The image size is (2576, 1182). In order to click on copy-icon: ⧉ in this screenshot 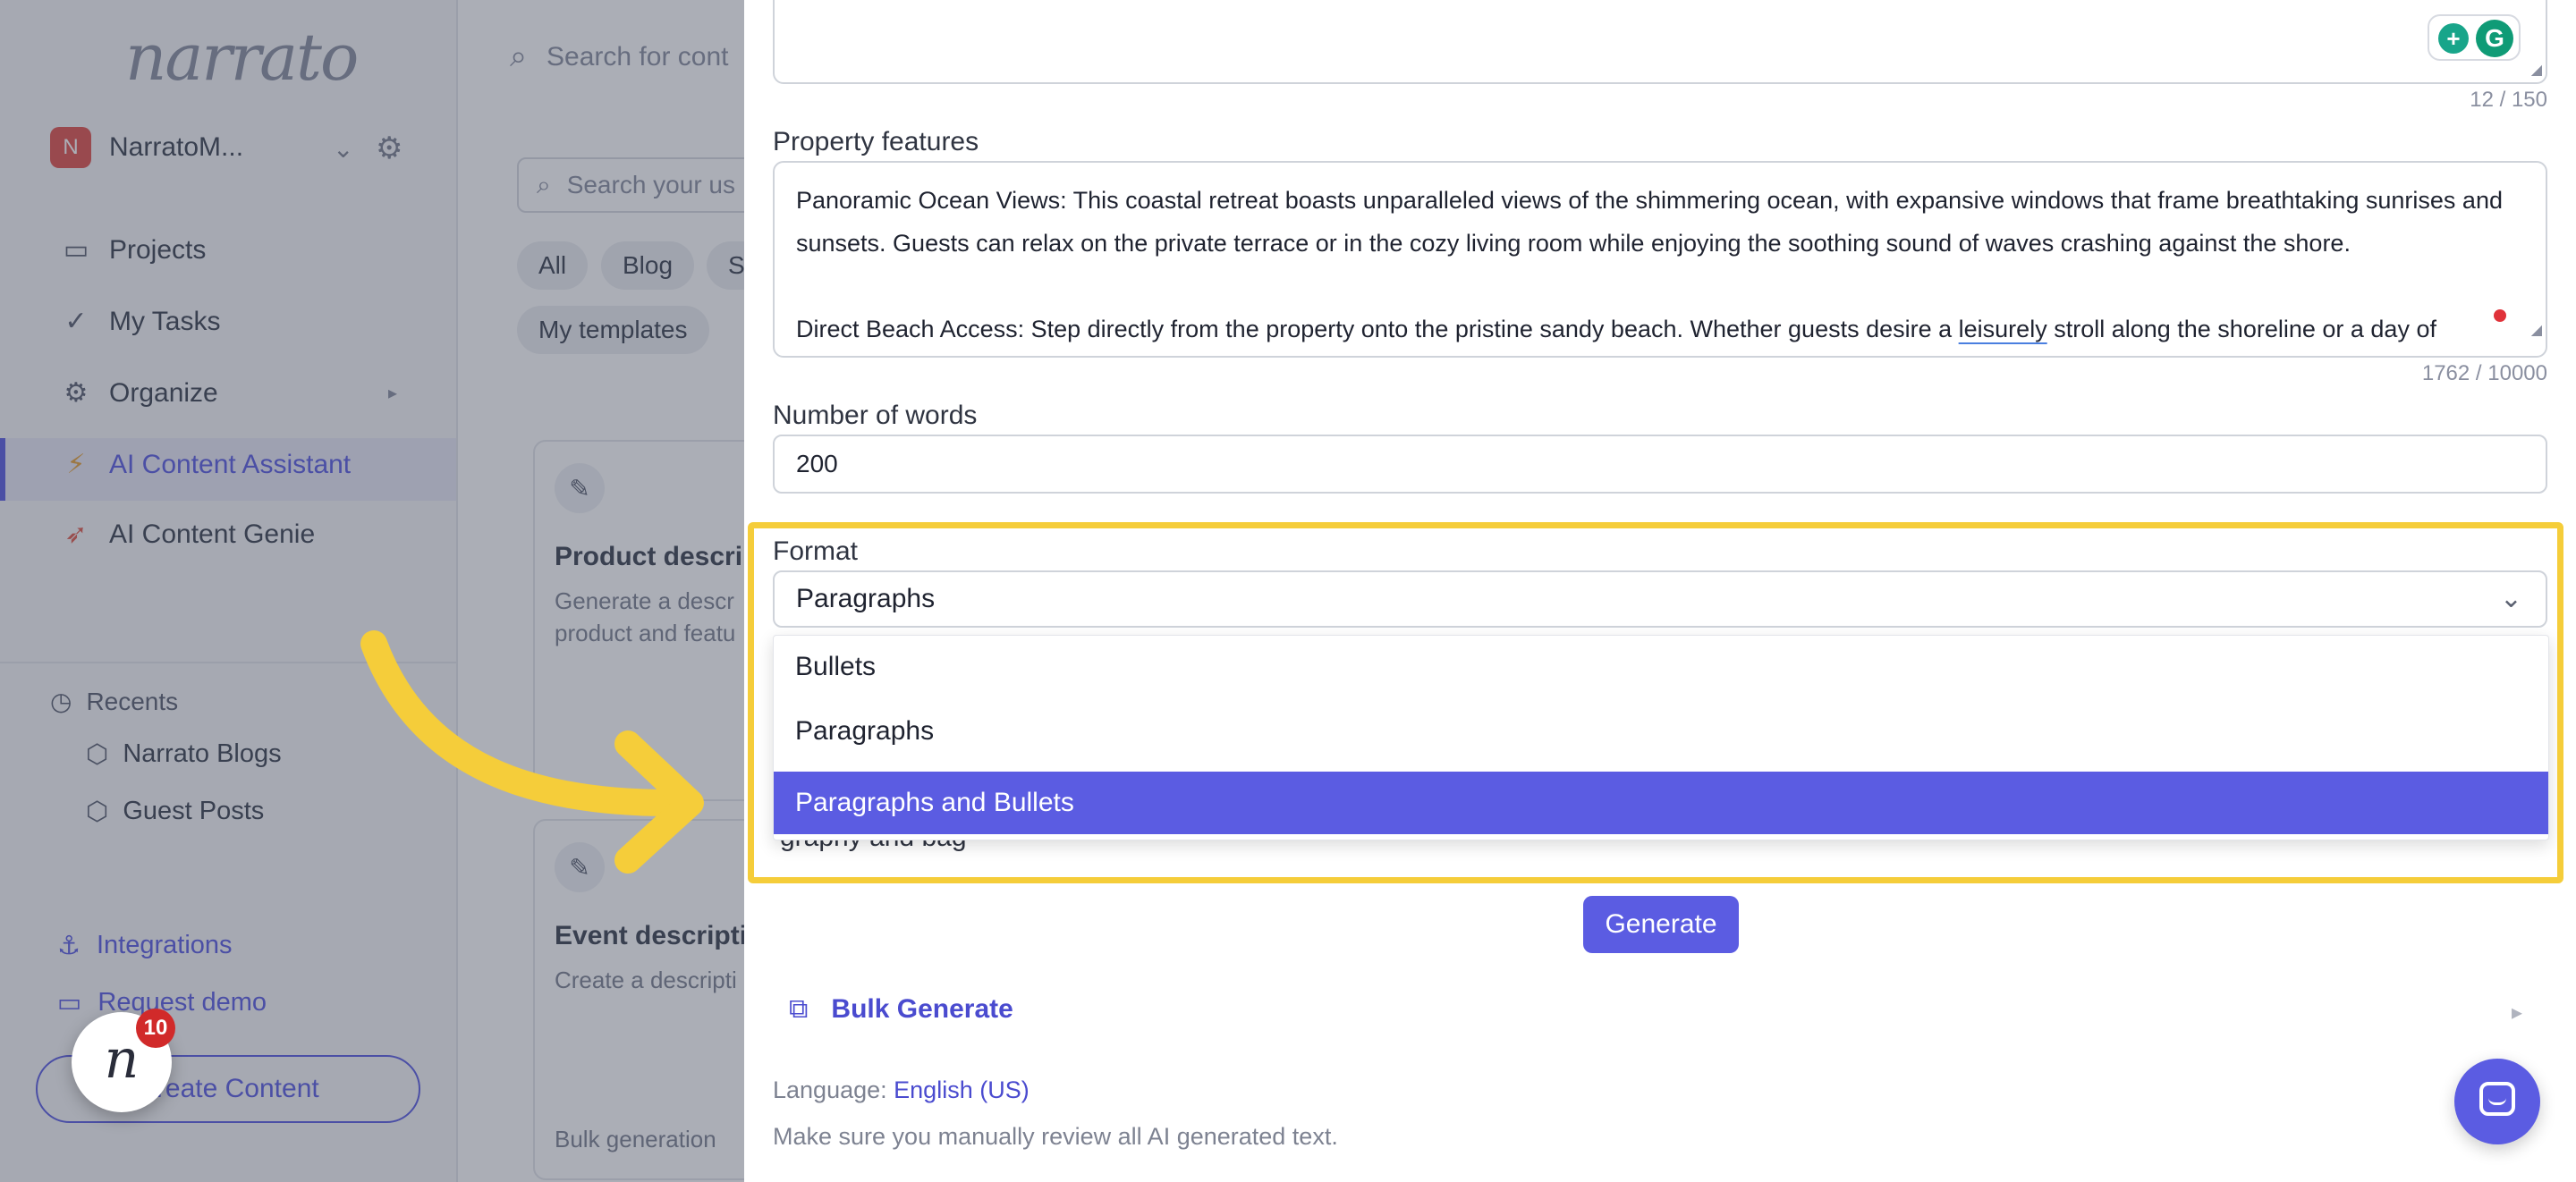, I will do `click(799, 1009)`.